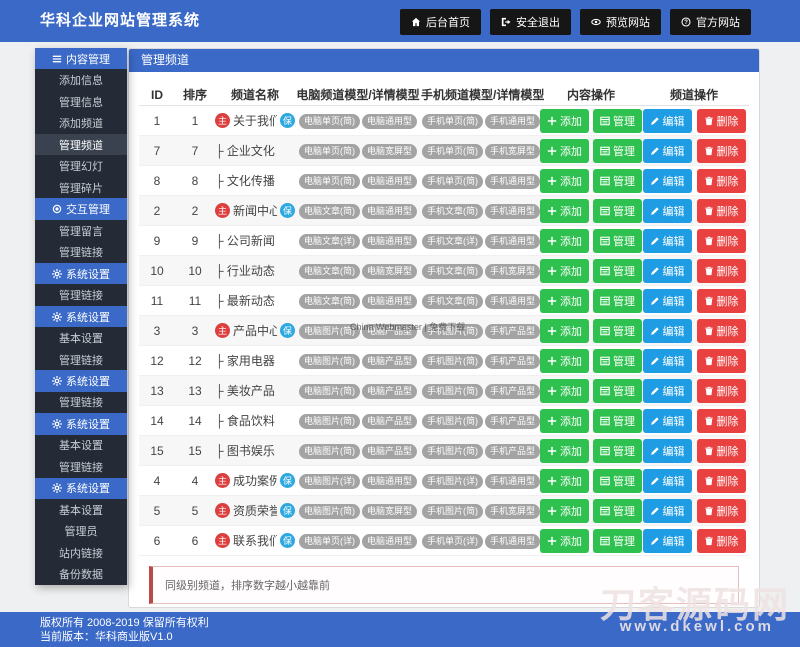 Image resolution: width=800 pixels, height=647 pixels. Describe the element at coordinates (571, 181) in the screenshot. I see `add-button-label: 添加` at that location.